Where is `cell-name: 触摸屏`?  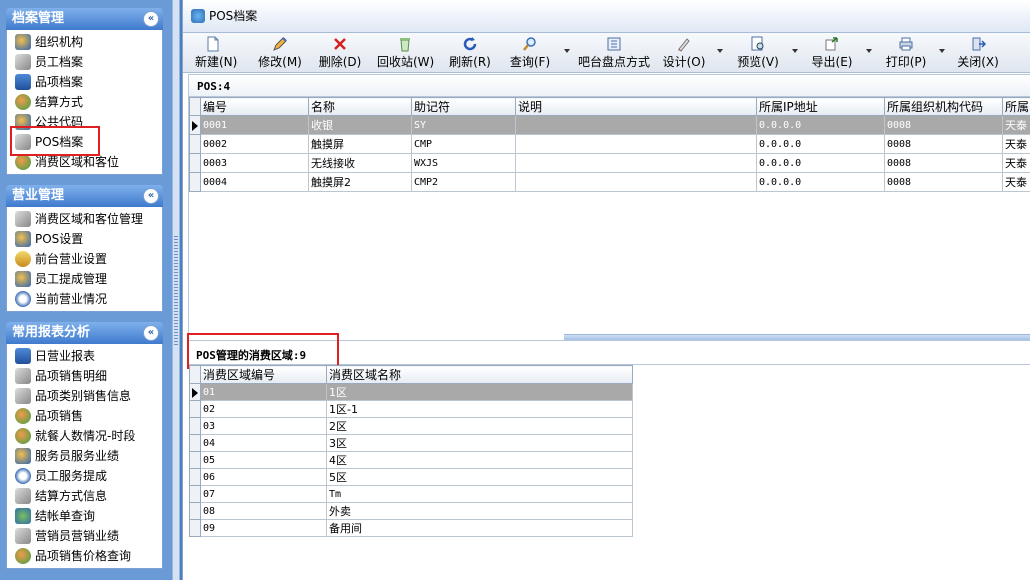 cell-name: 触摸屏 is located at coordinates (360, 144).